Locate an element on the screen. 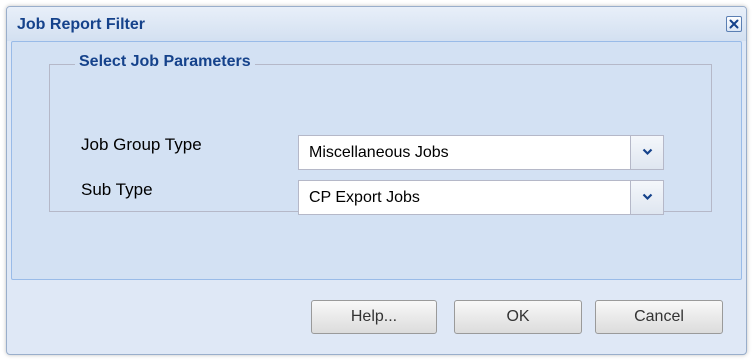 The width and height of the screenshot is (753, 361). close-button is located at coordinates (734, 24).